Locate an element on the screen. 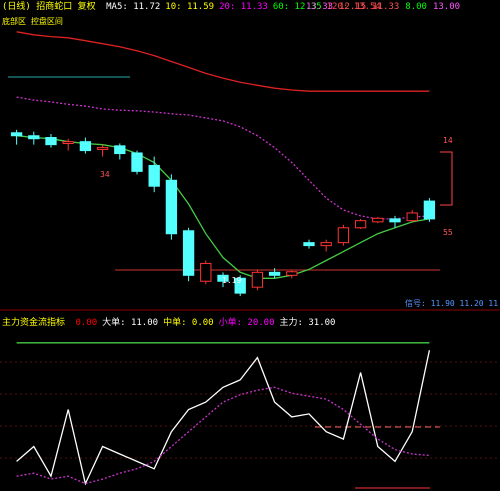  bottom-readout: 信号: 11.90 11.20 11.60 is located at coordinates (452, 303).